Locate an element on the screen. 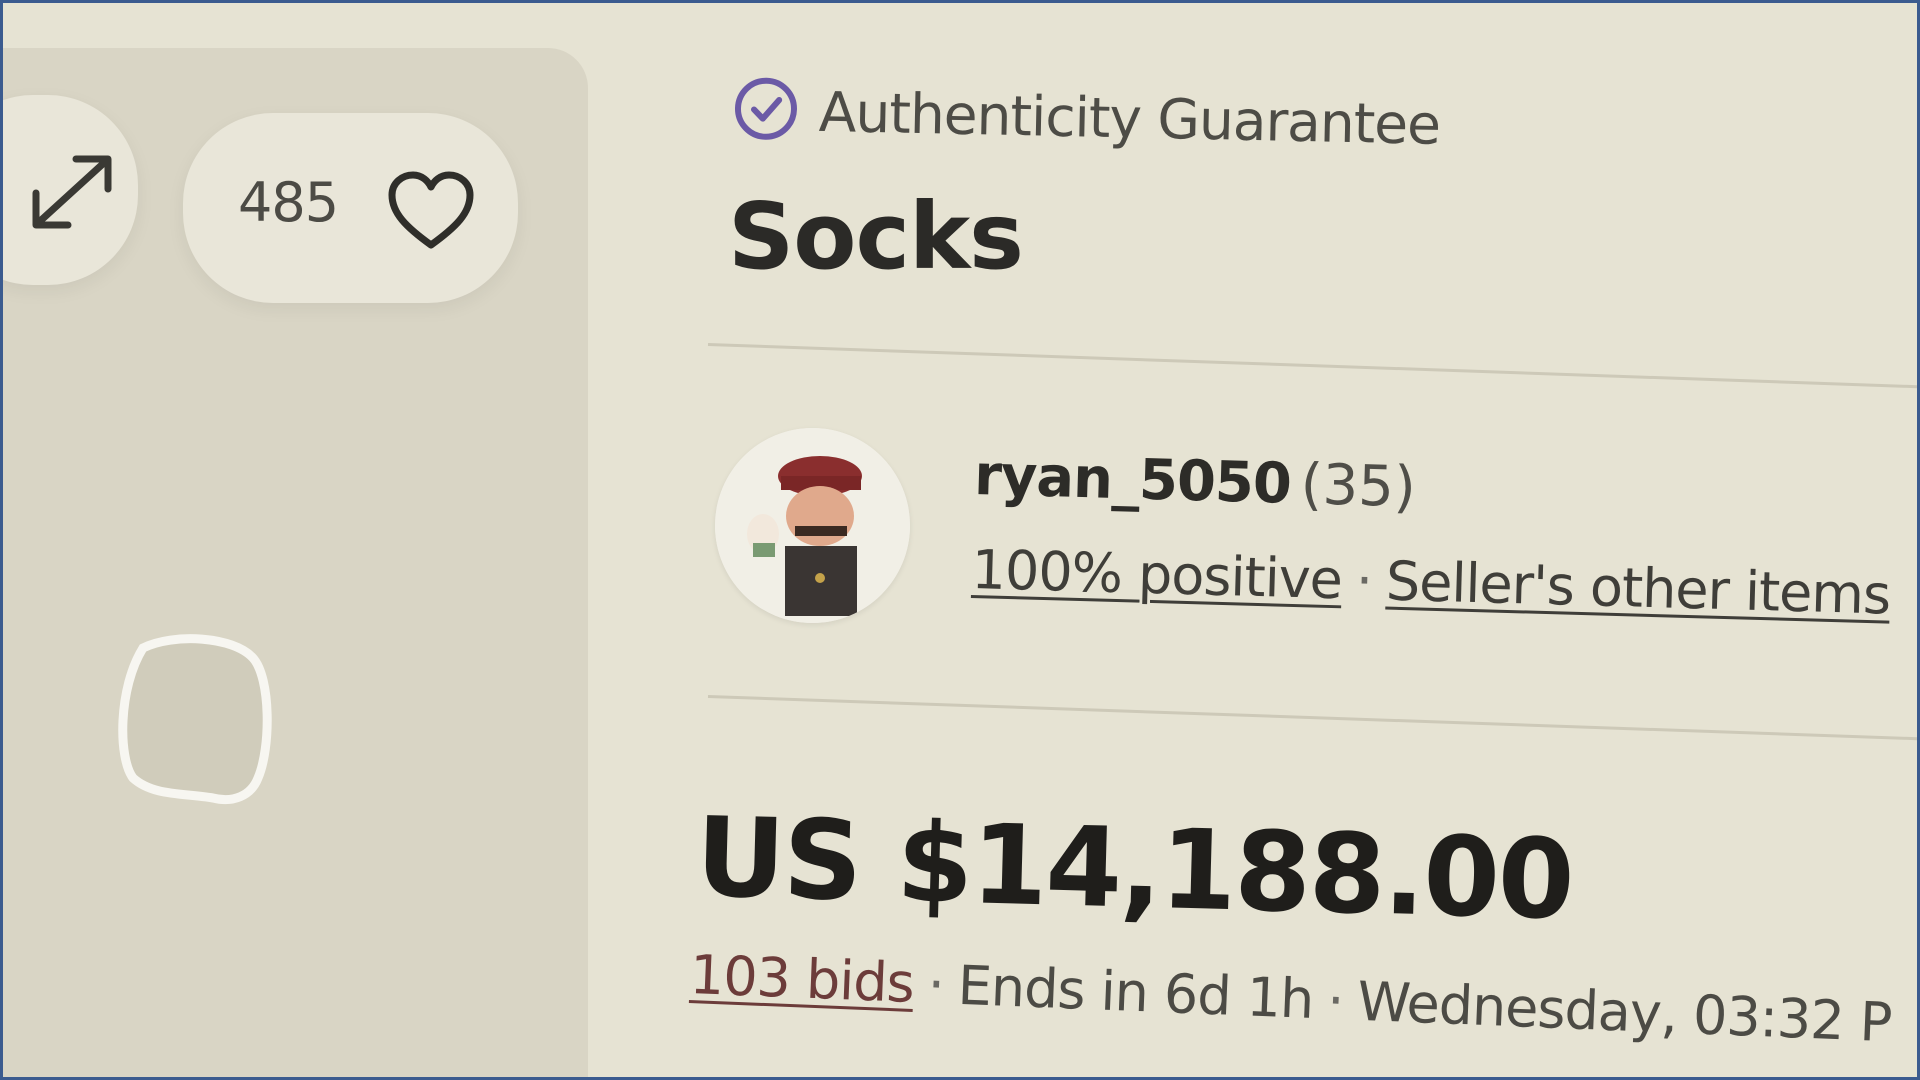 The height and width of the screenshot is (1080, 1920). seller-positive-feedback-link: 100% positive is located at coordinates (1157, 574).